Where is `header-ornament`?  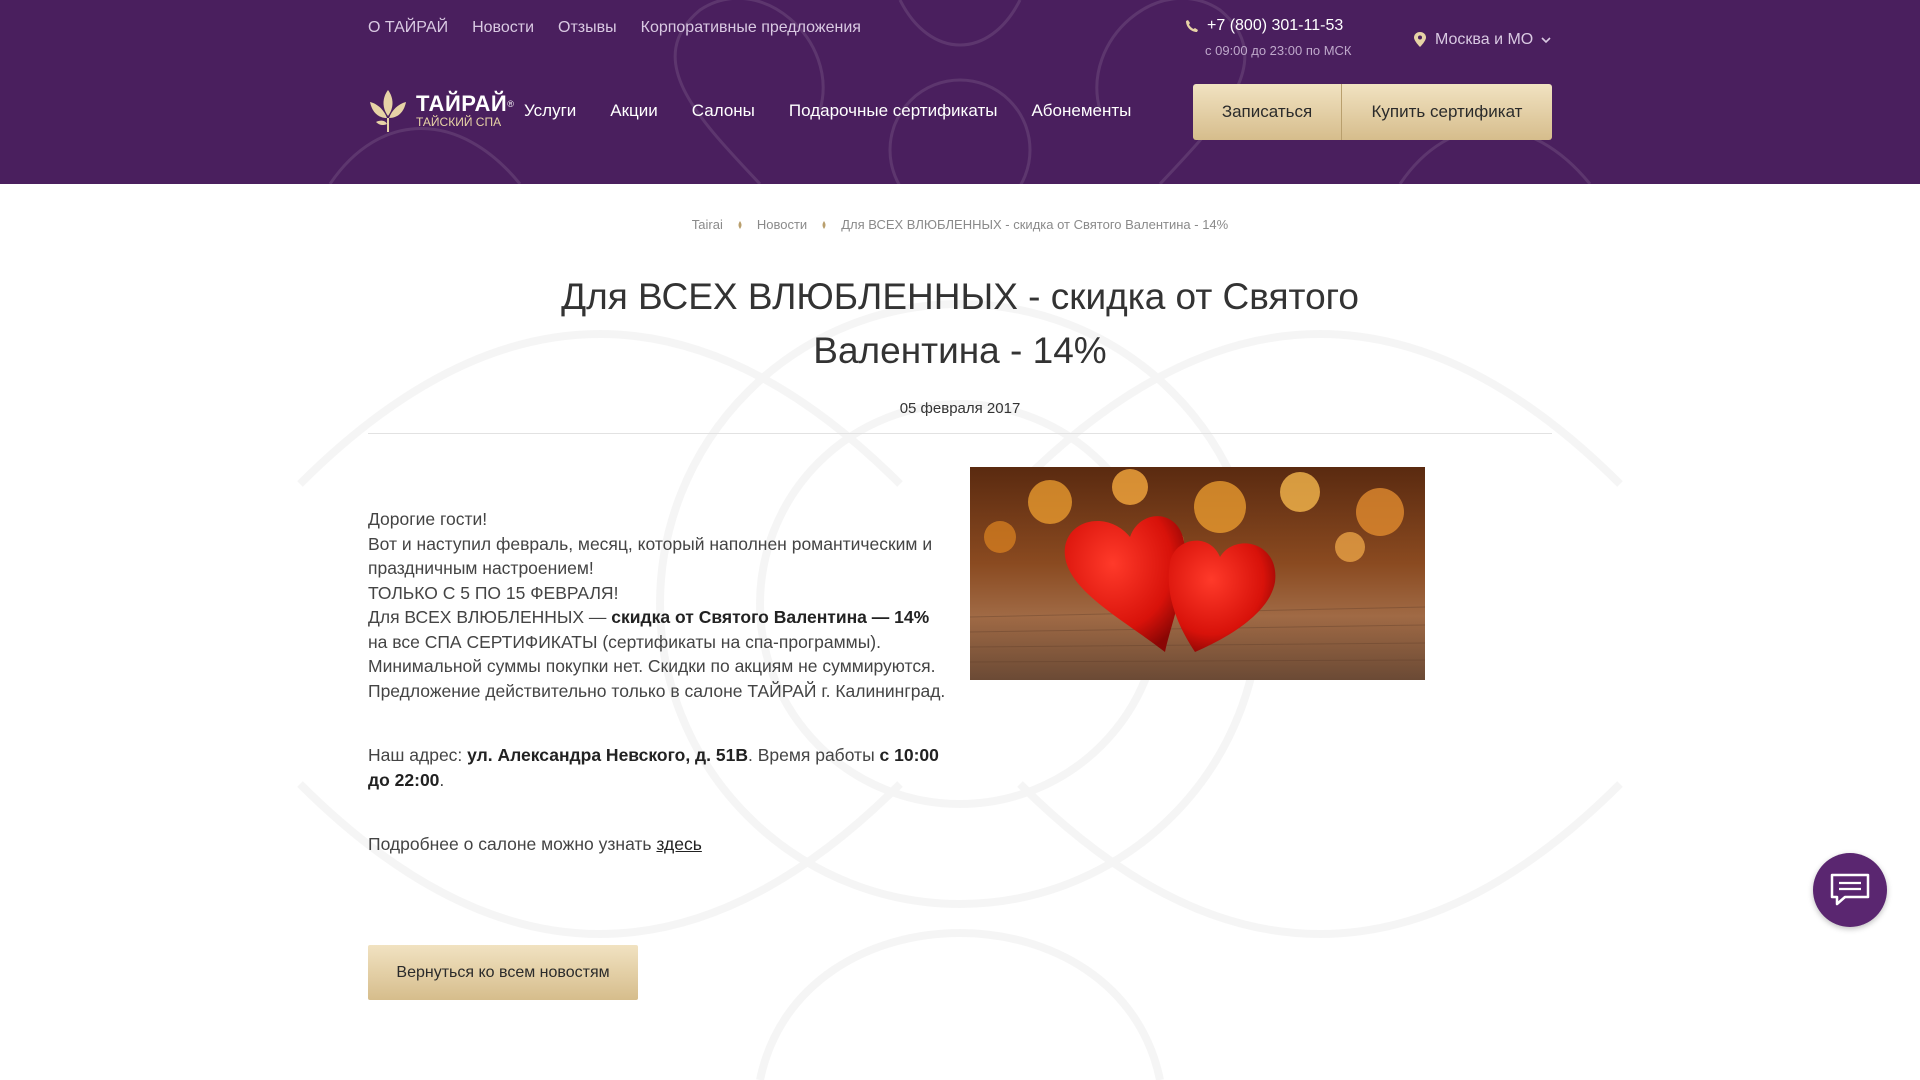
header-ornament is located at coordinates (960, 92).